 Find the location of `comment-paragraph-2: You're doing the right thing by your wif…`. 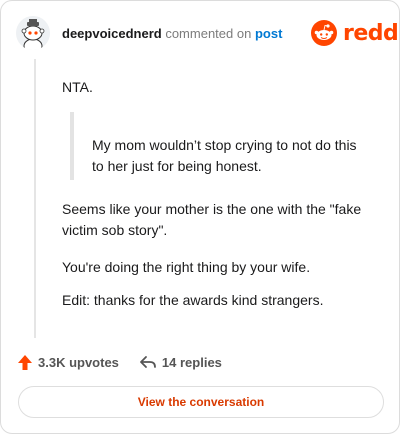

comment-paragraph-2: You're doing the right thing by your wif… is located at coordinates (186, 267).